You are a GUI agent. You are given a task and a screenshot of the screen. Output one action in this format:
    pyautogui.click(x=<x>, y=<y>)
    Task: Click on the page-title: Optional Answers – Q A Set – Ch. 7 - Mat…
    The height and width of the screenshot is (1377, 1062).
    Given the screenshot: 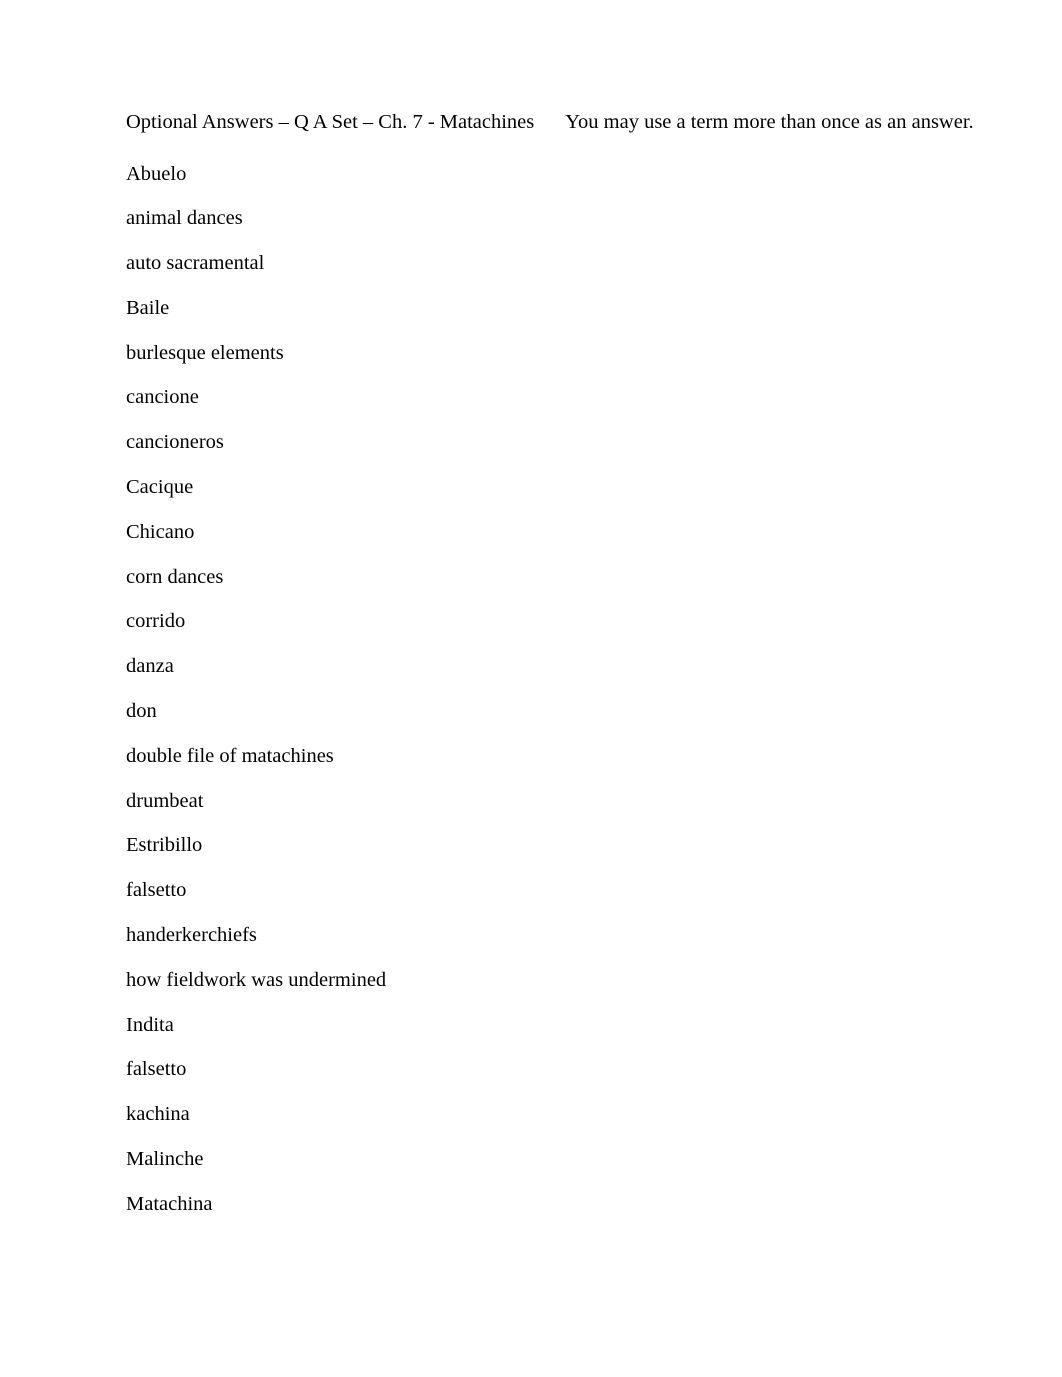 What is the action you would take?
    pyautogui.click(x=330, y=122)
    